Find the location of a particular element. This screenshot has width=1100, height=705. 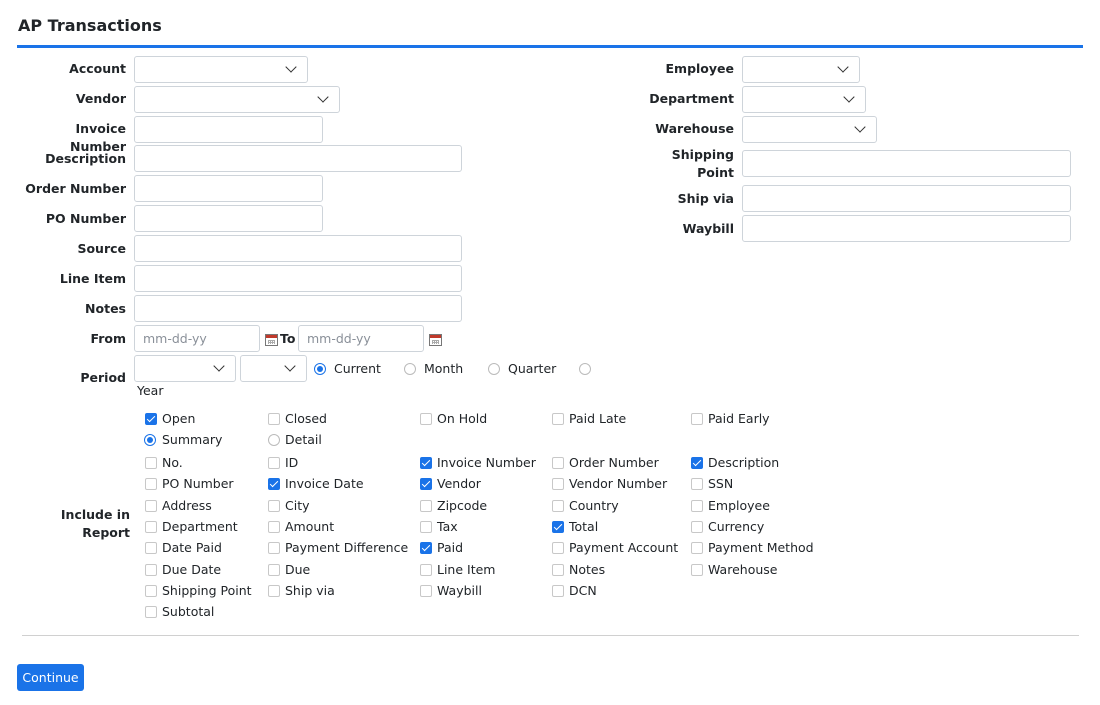

column-due-checkbox is located at coordinates (274, 570).